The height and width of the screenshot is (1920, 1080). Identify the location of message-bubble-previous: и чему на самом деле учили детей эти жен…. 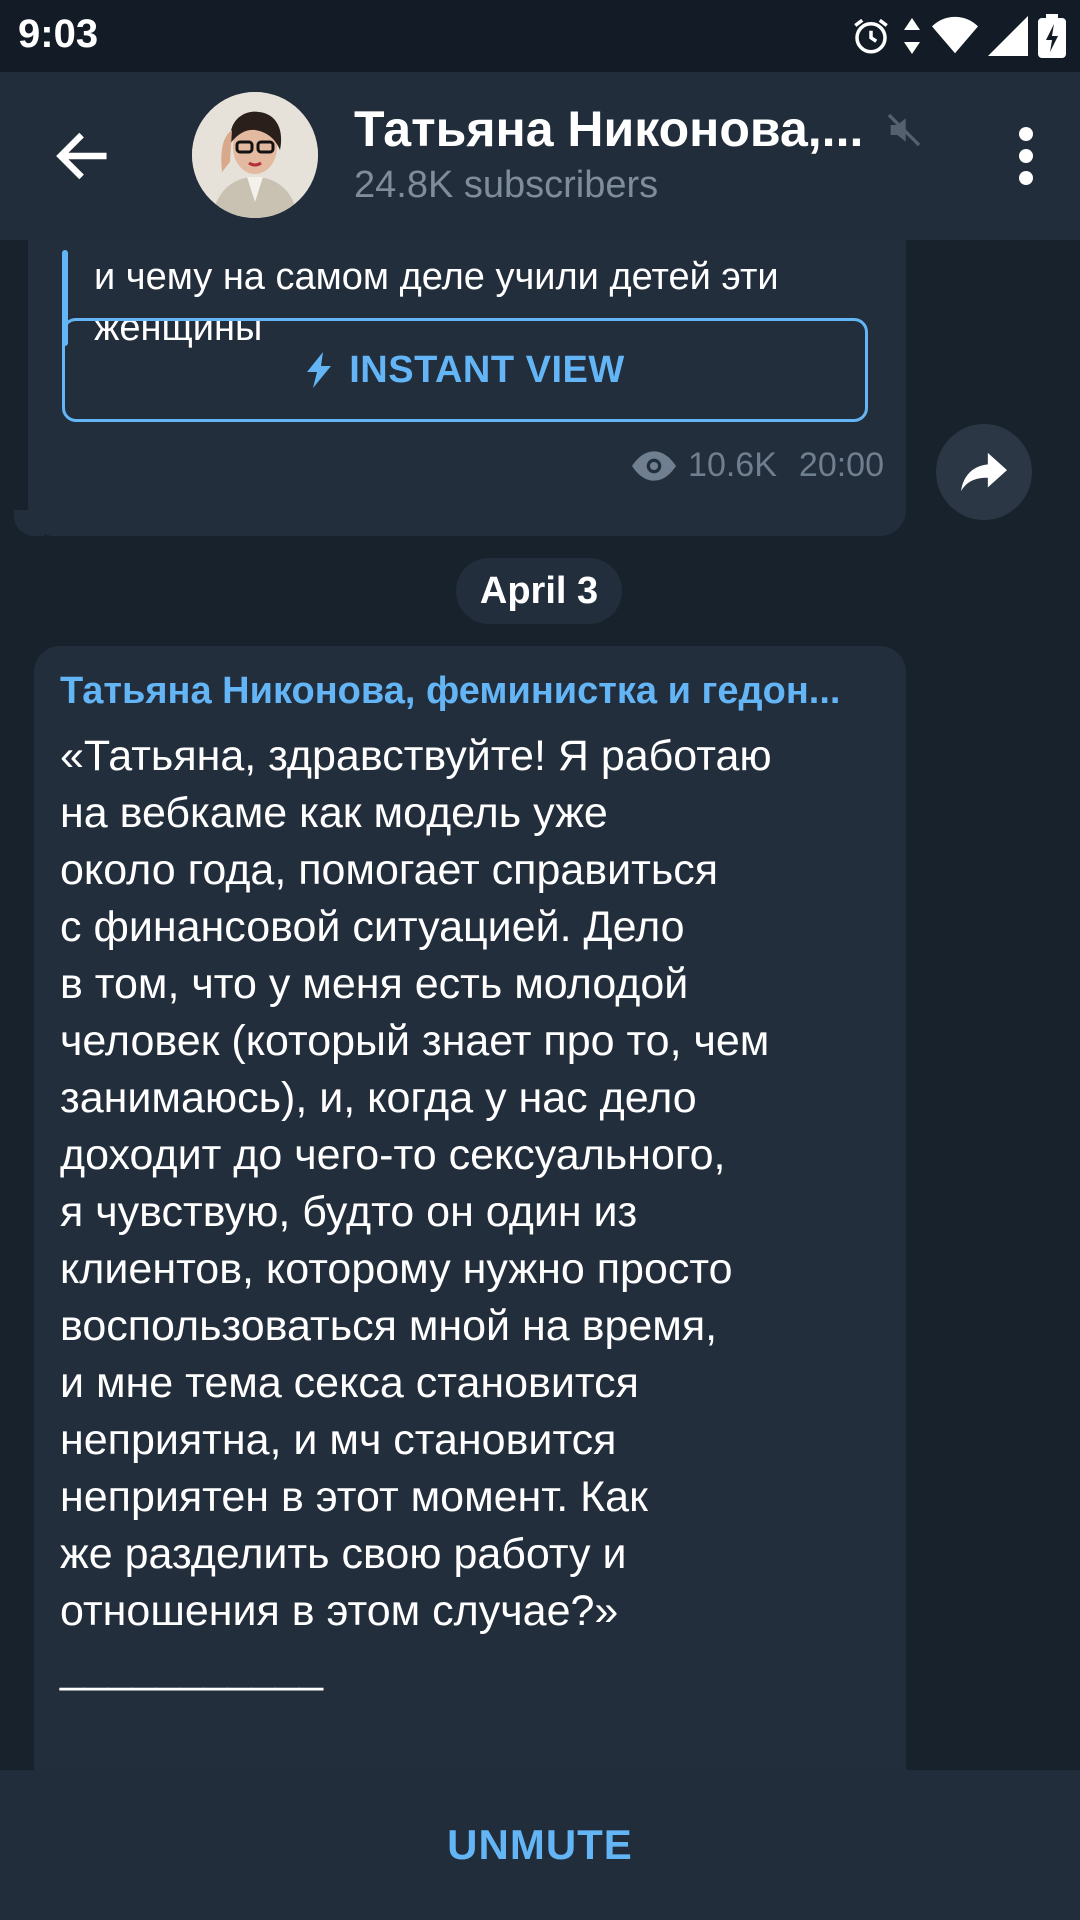
(467, 388).